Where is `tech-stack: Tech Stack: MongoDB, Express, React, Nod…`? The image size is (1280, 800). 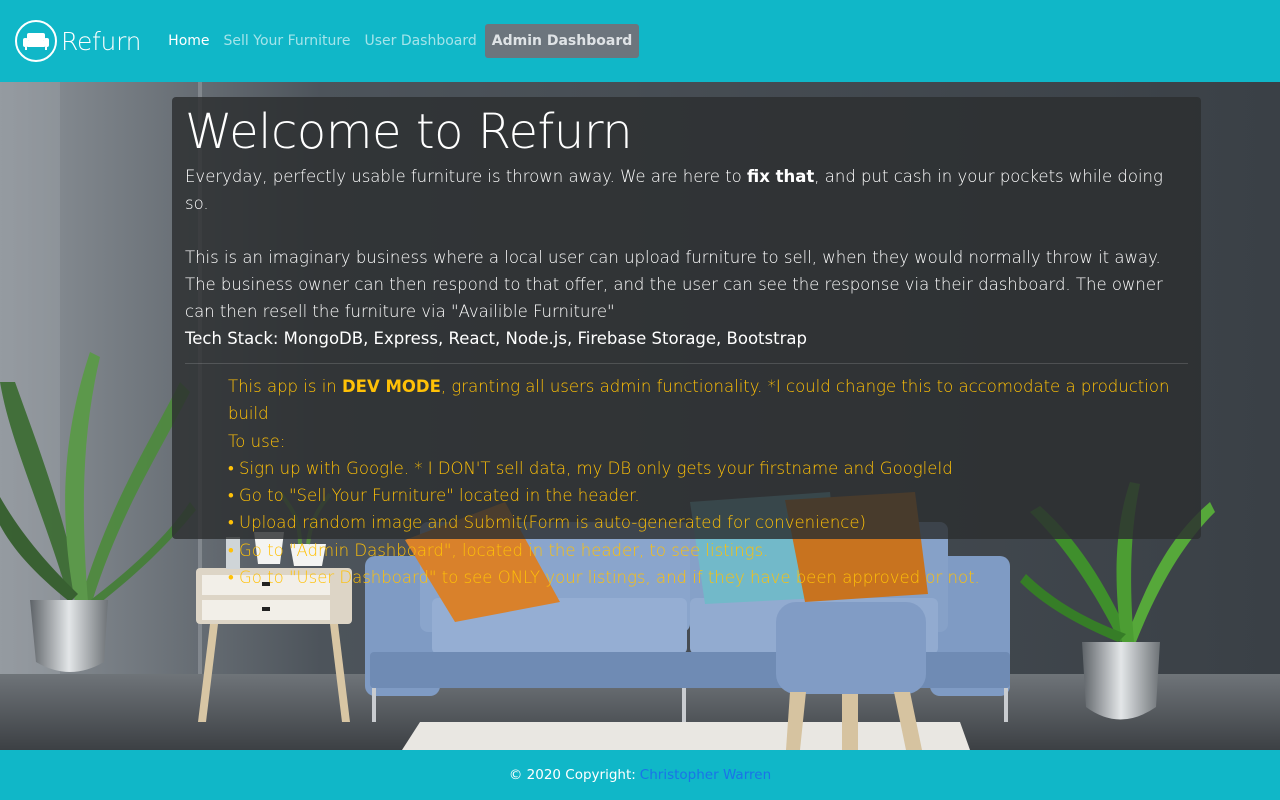 tech-stack: Tech Stack: MongoDB, Express, React, Nod… is located at coordinates (496, 338).